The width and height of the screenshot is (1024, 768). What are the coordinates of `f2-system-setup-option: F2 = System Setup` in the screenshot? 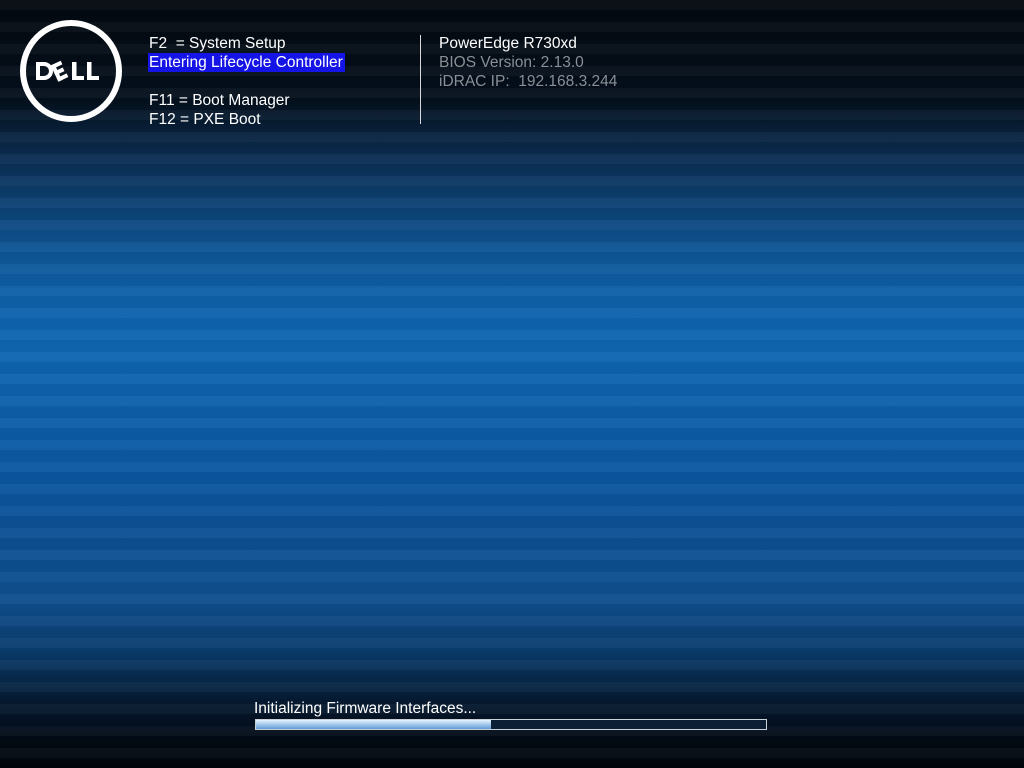 It's located at (217, 43).